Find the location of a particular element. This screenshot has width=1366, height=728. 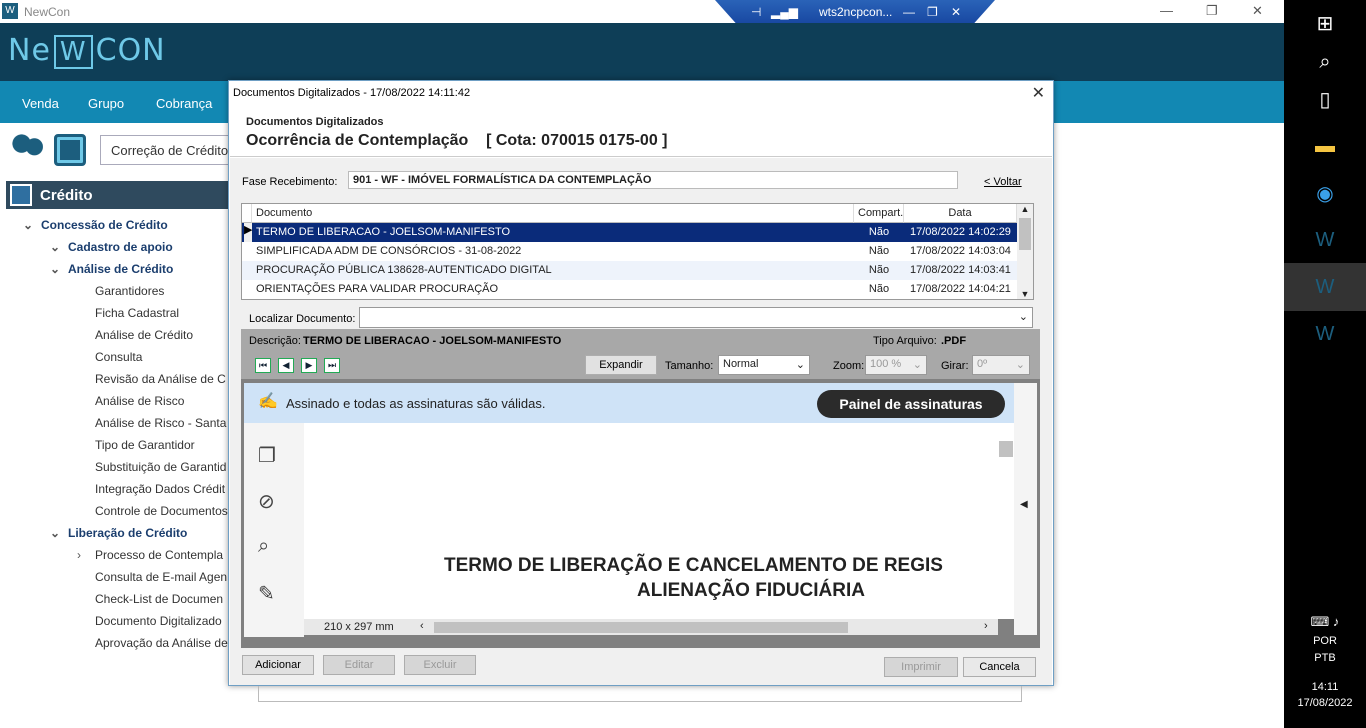

tree-item: Check-List de Documen is located at coordinates (159, 599).